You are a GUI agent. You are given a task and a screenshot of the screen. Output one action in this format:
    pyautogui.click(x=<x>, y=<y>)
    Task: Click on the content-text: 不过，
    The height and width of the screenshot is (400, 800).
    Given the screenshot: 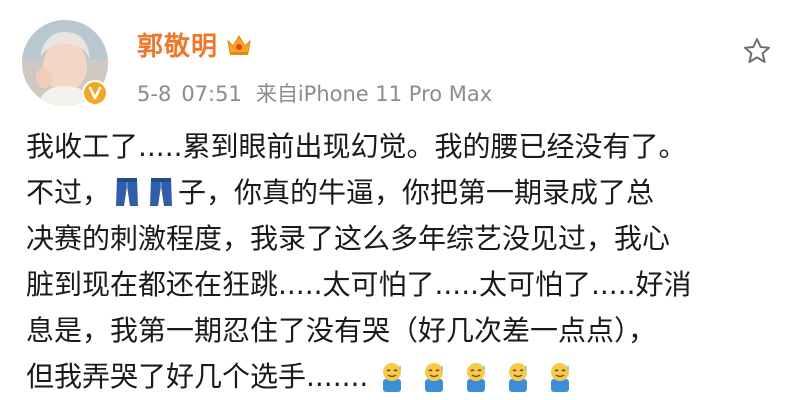 What is the action you would take?
    pyautogui.click(x=68, y=192)
    